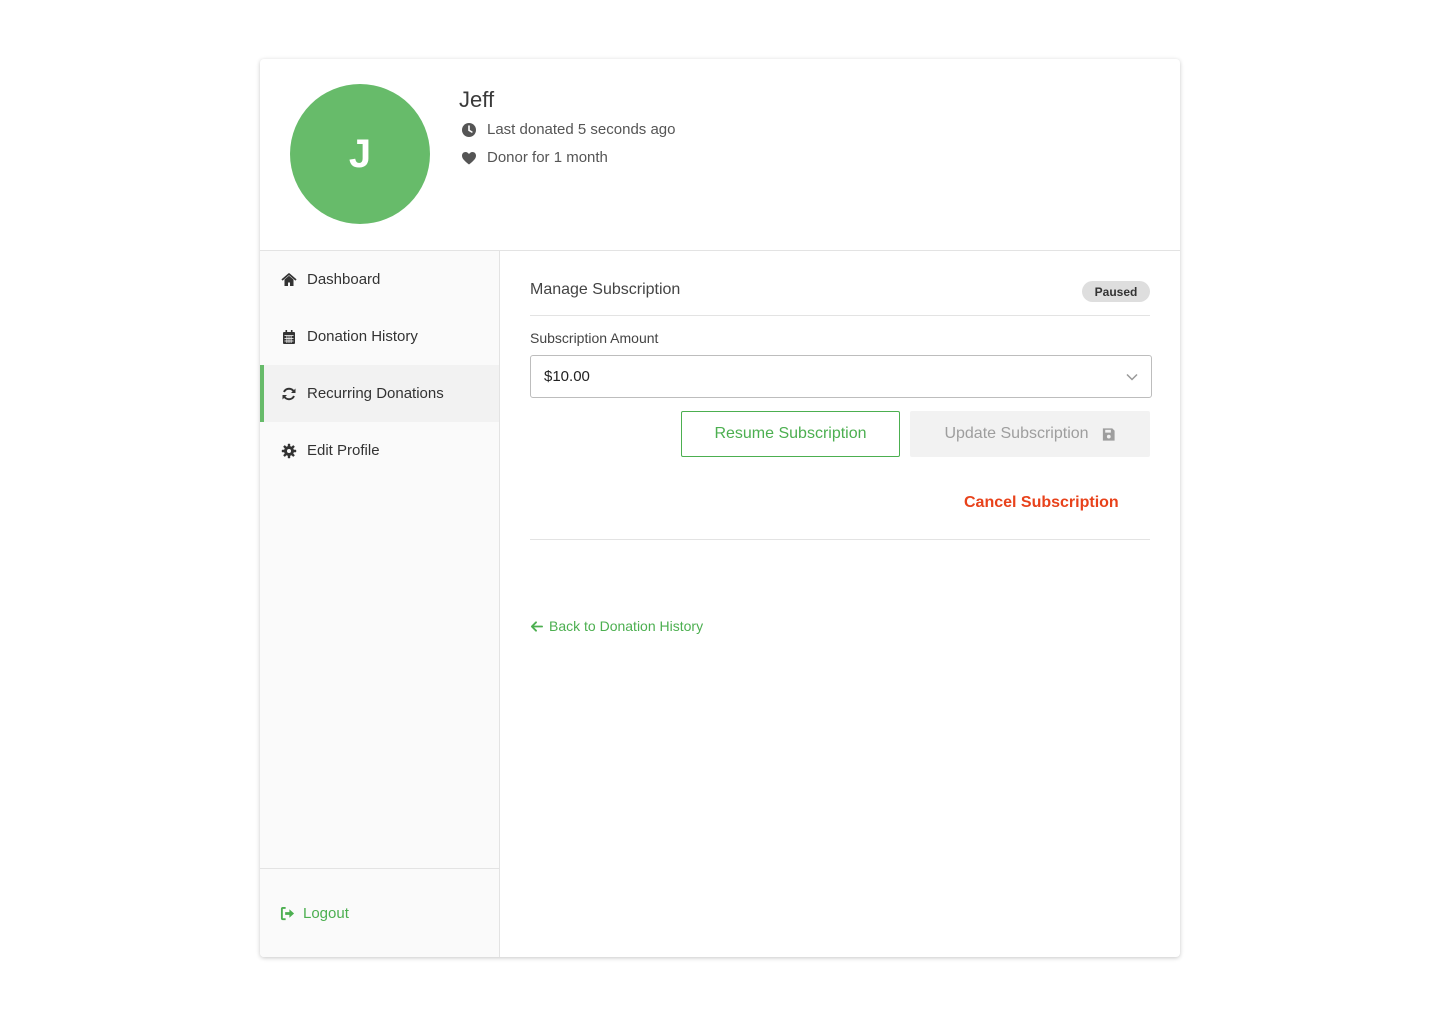  Describe the element at coordinates (289, 280) in the screenshot. I see `home-icon` at that location.